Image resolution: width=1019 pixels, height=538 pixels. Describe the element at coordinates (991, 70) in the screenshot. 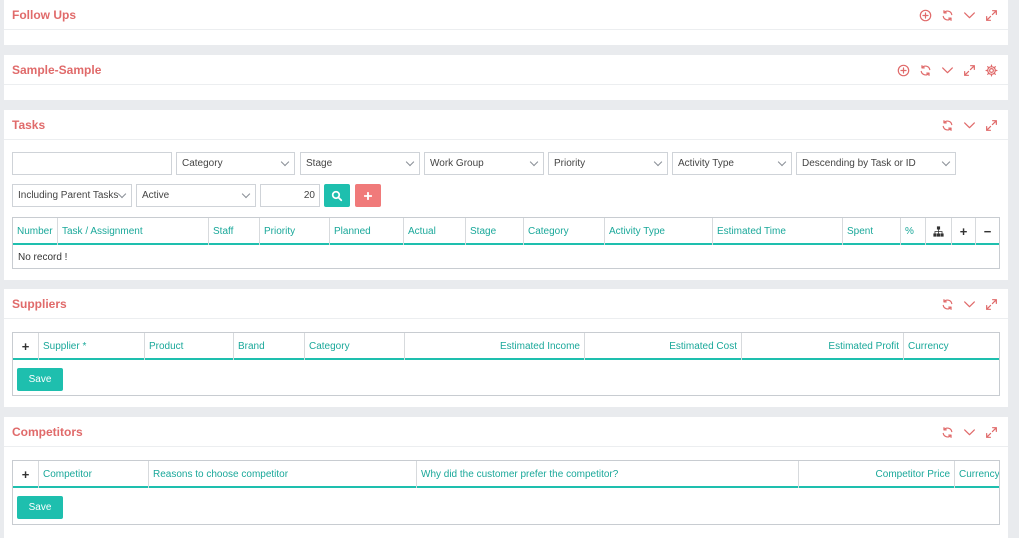

I see `gear-icon` at that location.